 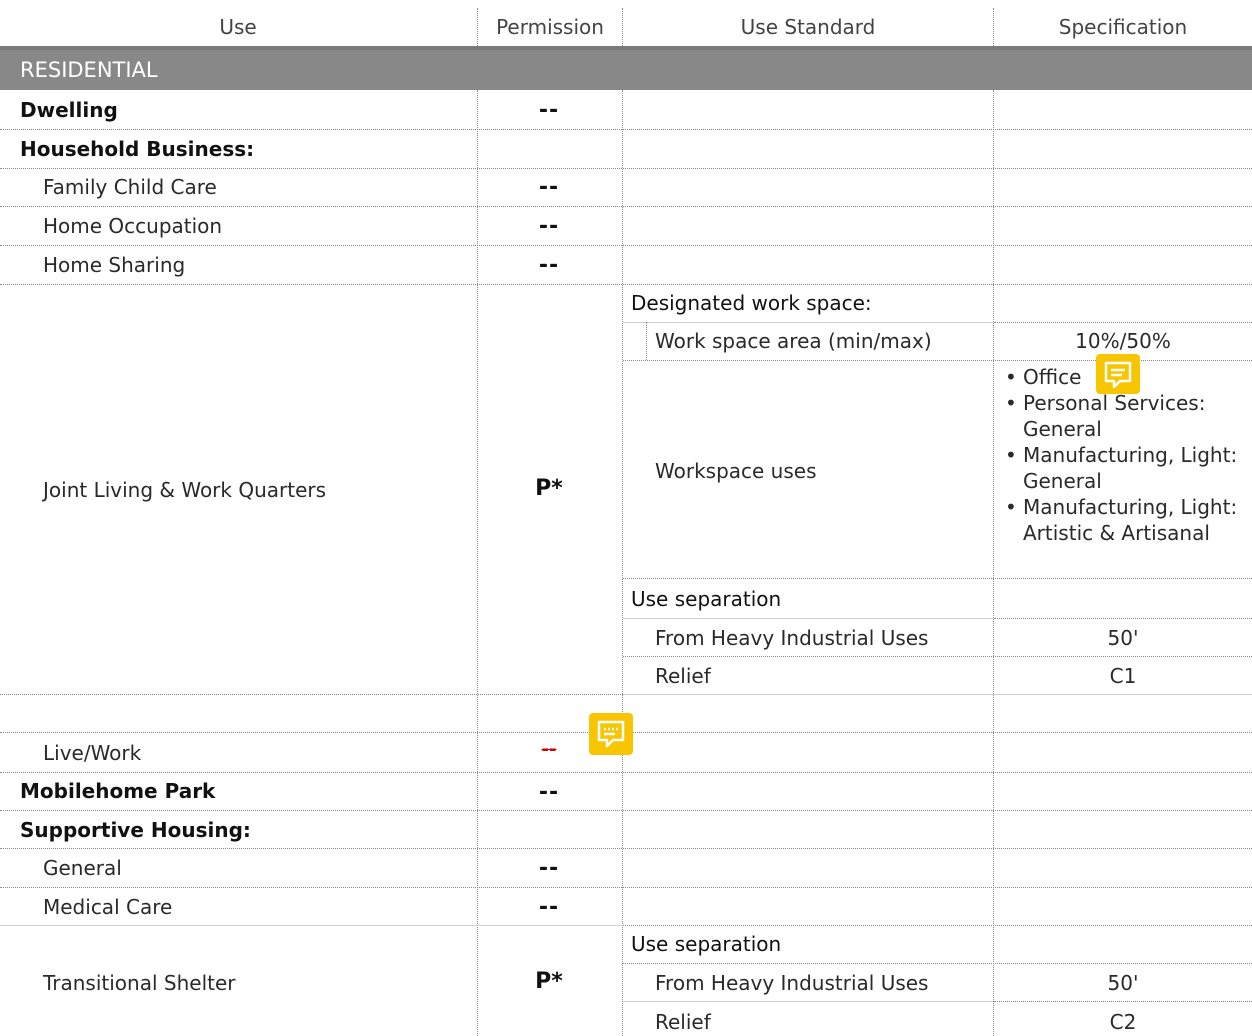 What do you see at coordinates (549, 792) in the screenshot?
I see `permission-mobilehome-park: --` at bounding box center [549, 792].